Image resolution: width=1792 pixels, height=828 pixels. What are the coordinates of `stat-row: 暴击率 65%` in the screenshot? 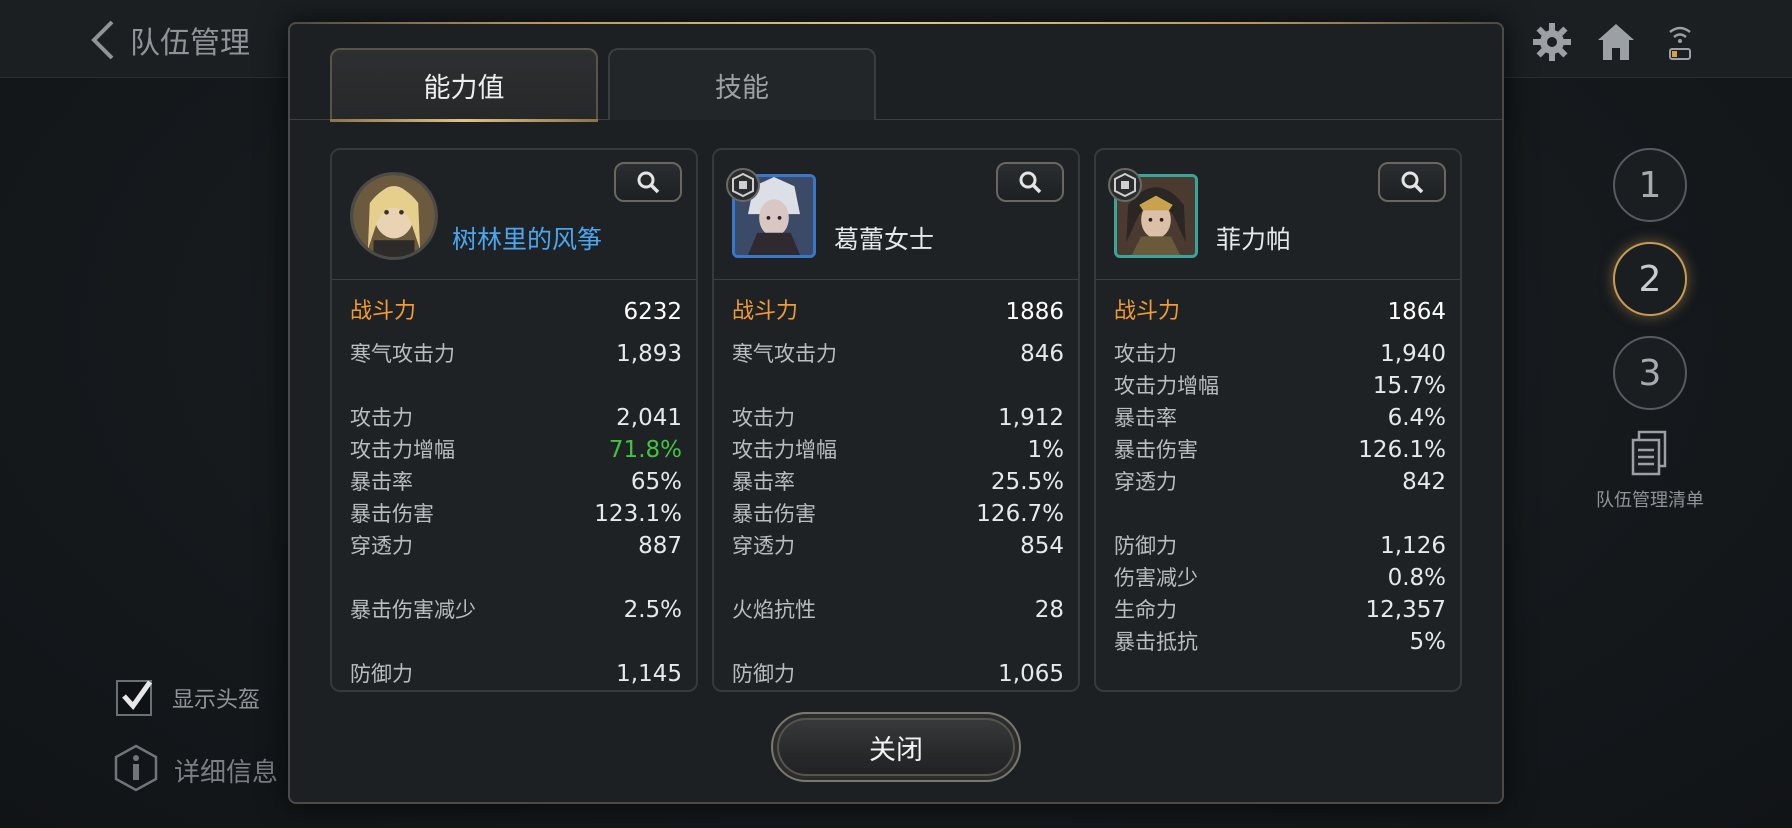 It's located at (516, 482).